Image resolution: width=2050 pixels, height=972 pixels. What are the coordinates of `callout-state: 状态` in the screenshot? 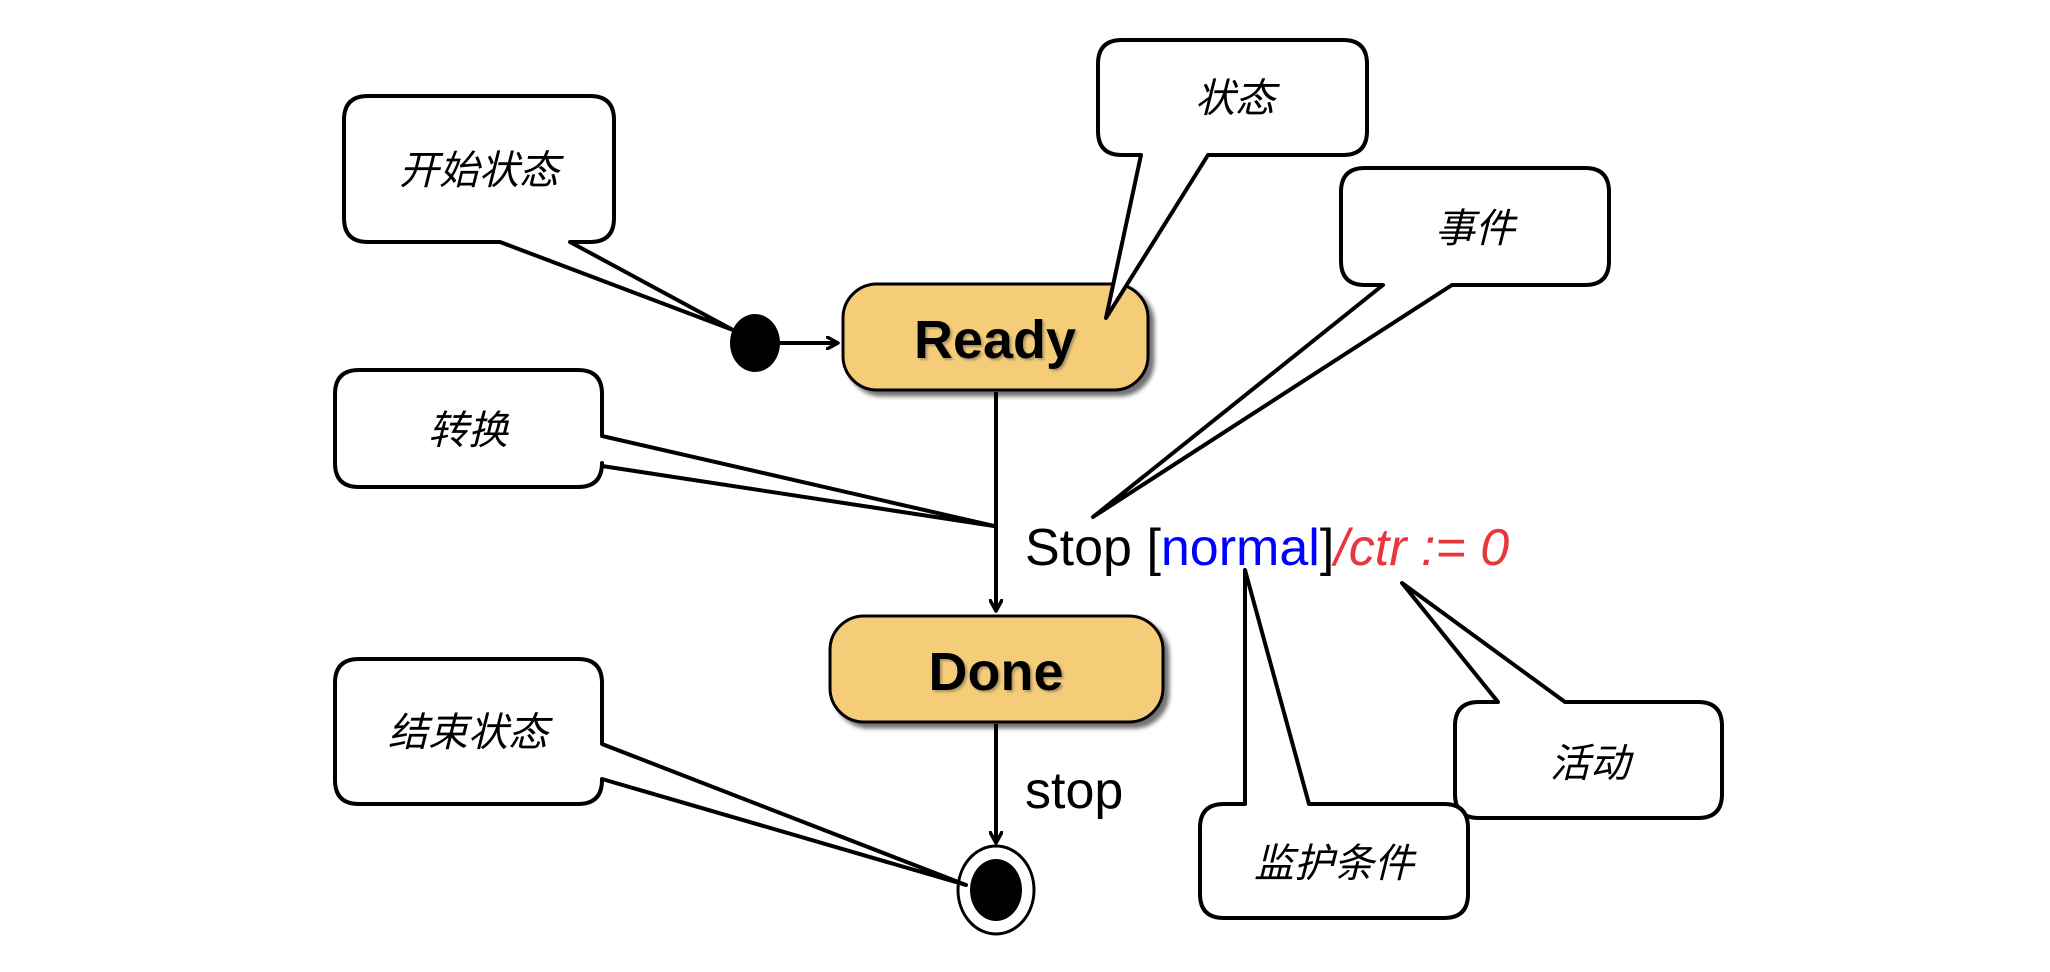 It's located at (1232, 179).